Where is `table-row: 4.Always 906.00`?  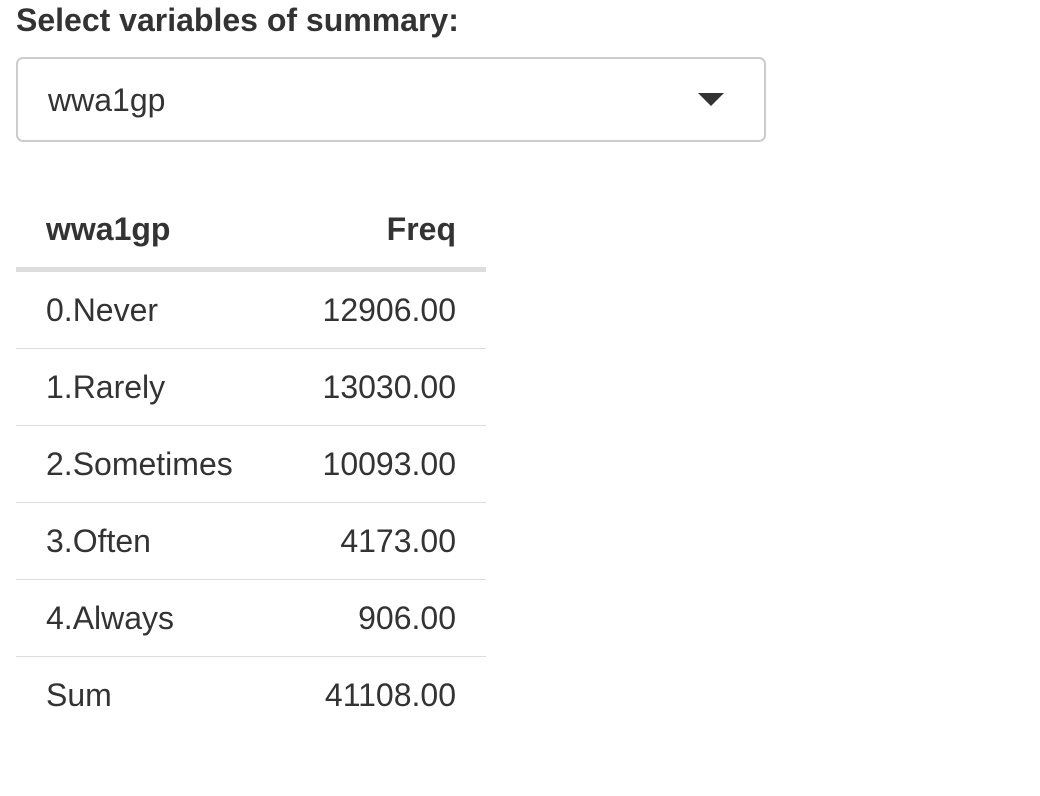 table-row: 4.Always 906.00 is located at coordinates (251, 618).